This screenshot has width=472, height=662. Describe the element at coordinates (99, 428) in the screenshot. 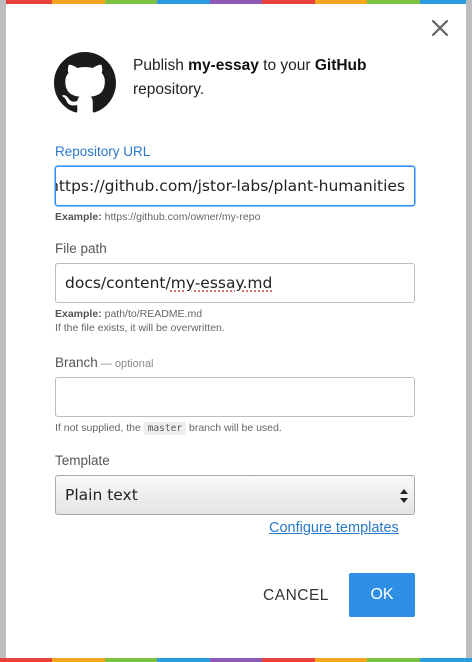

I see `branch-help-before: If not supplied, the` at that location.